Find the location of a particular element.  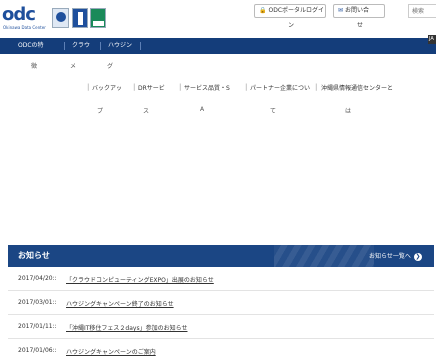

news-date: 2017/03/01:: is located at coordinates (37, 302).